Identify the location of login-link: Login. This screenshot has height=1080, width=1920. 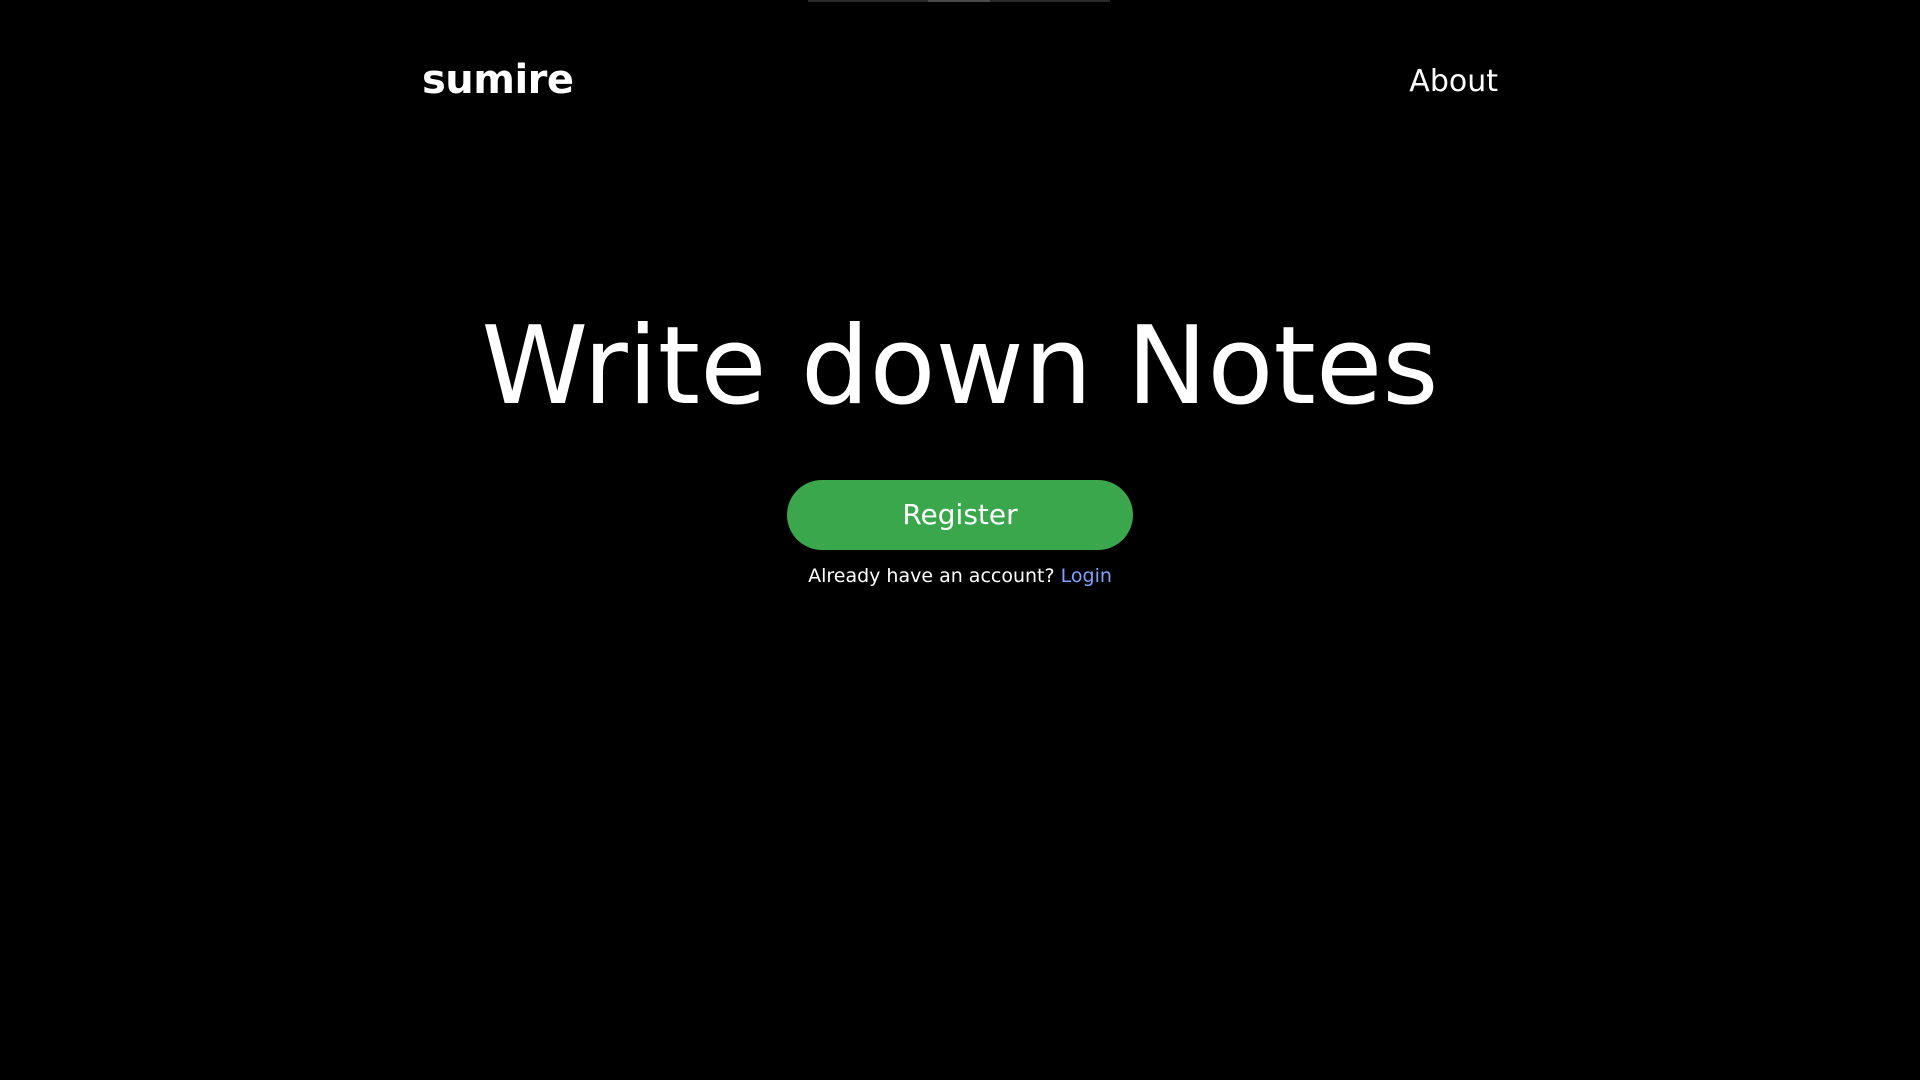
(1086, 576).